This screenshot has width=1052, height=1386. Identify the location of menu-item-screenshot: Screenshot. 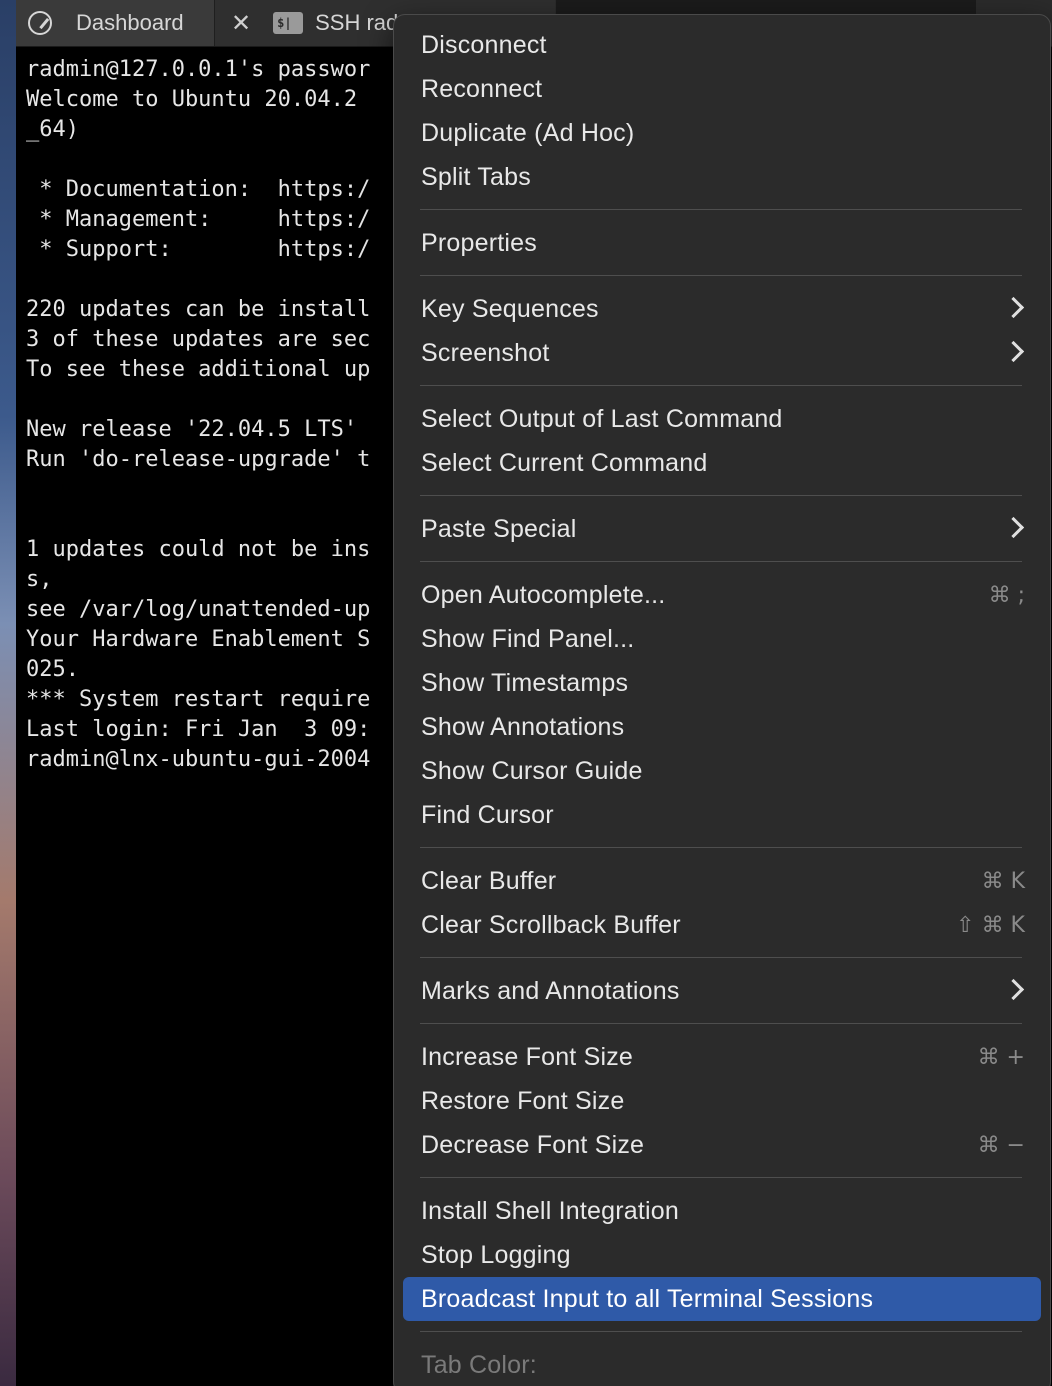
(722, 353).